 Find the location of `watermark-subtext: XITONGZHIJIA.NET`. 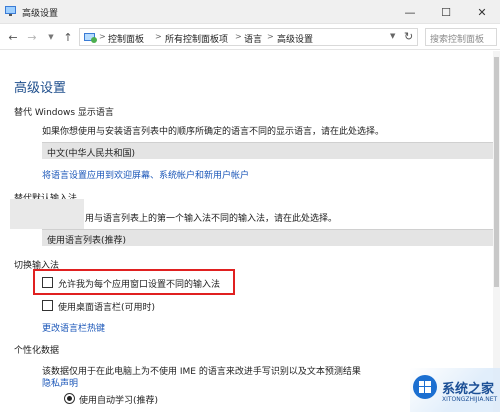

watermark-subtext: XITONGZHIJIA.NET is located at coordinates (470, 399).